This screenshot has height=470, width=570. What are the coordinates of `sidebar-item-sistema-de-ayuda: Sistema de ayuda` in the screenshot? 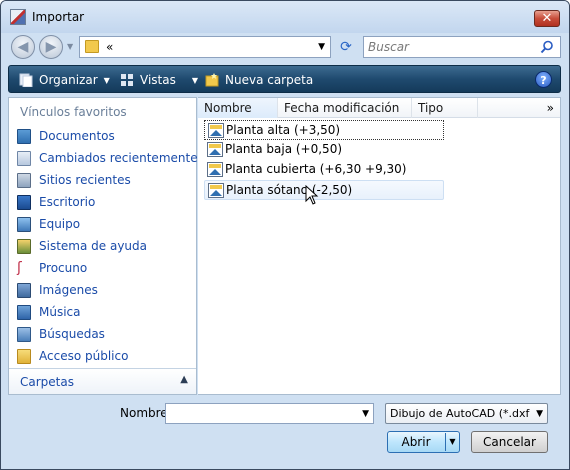 It's located at (102, 247).